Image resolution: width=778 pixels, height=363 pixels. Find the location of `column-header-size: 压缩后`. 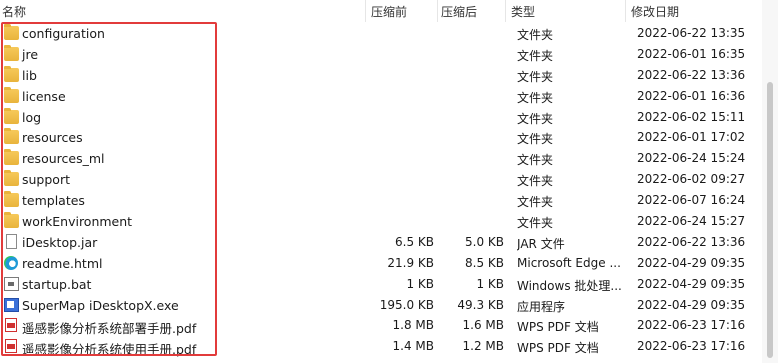

column-header-size: 压缩后 is located at coordinates (459, 11).